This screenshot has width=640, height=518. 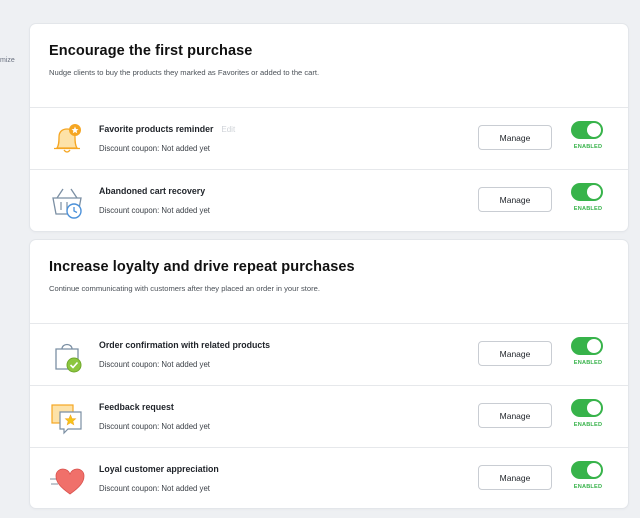 I want to click on section-title: Encourage the first purchase, so click(x=151, y=51).